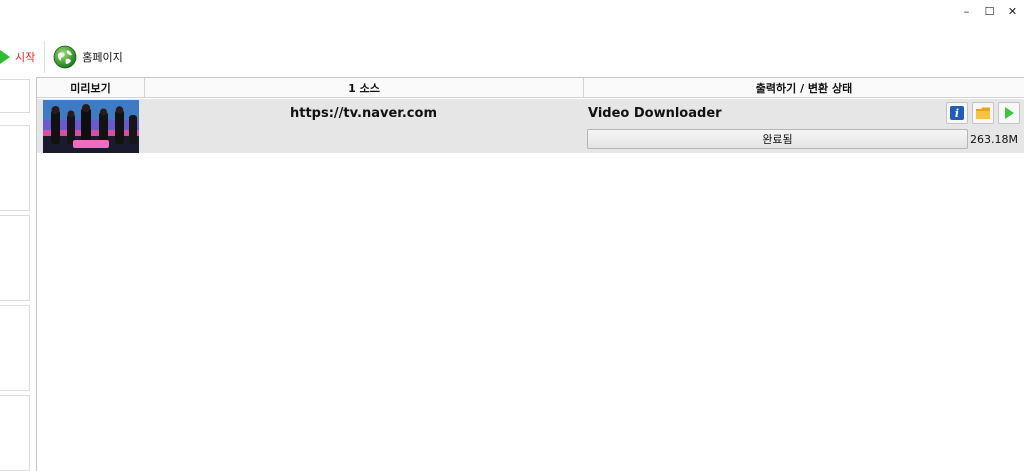 The image size is (1024, 471). I want to click on folder-icon, so click(983, 113).